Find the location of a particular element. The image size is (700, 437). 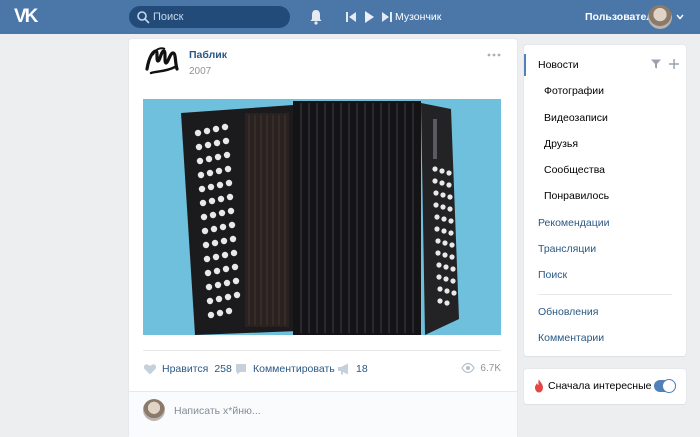

search-box is located at coordinates (209, 17).